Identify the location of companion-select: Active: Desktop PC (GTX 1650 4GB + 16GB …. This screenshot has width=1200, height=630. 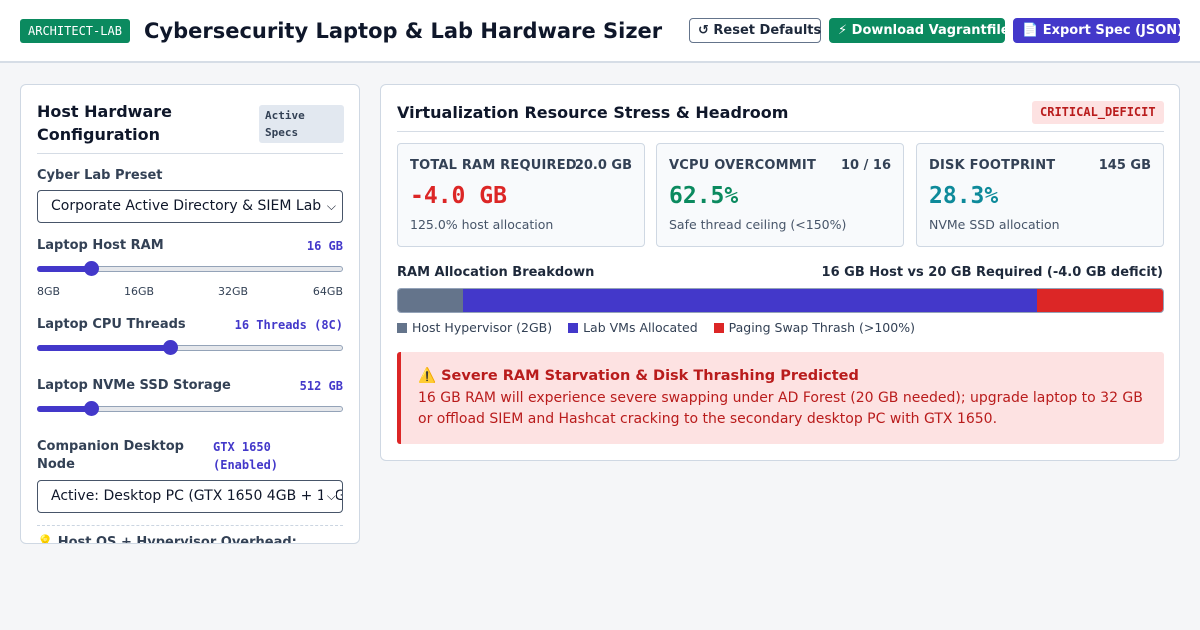
(190, 496).